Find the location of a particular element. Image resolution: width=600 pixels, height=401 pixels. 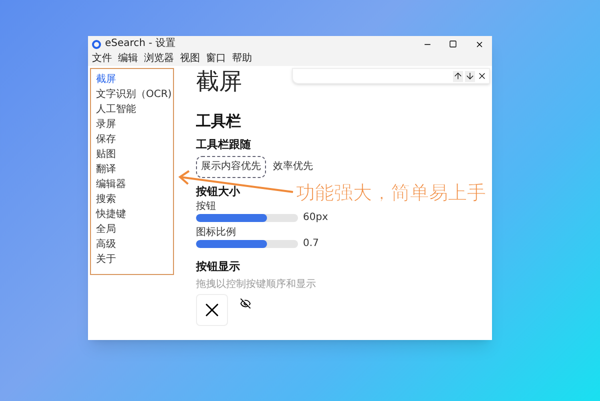

sidebar-item: 文字识别（OCR) is located at coordinates (134, 94).